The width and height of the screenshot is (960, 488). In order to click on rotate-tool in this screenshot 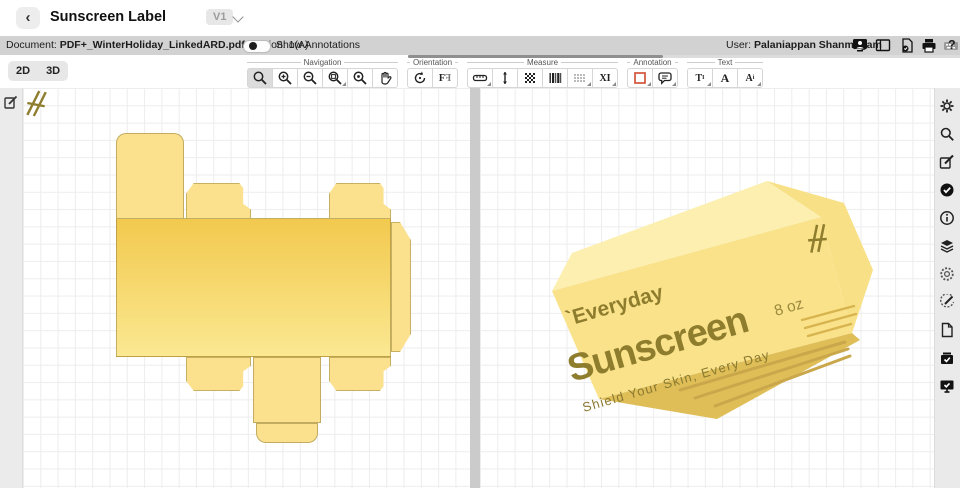, I will do `click(420, 78)`.